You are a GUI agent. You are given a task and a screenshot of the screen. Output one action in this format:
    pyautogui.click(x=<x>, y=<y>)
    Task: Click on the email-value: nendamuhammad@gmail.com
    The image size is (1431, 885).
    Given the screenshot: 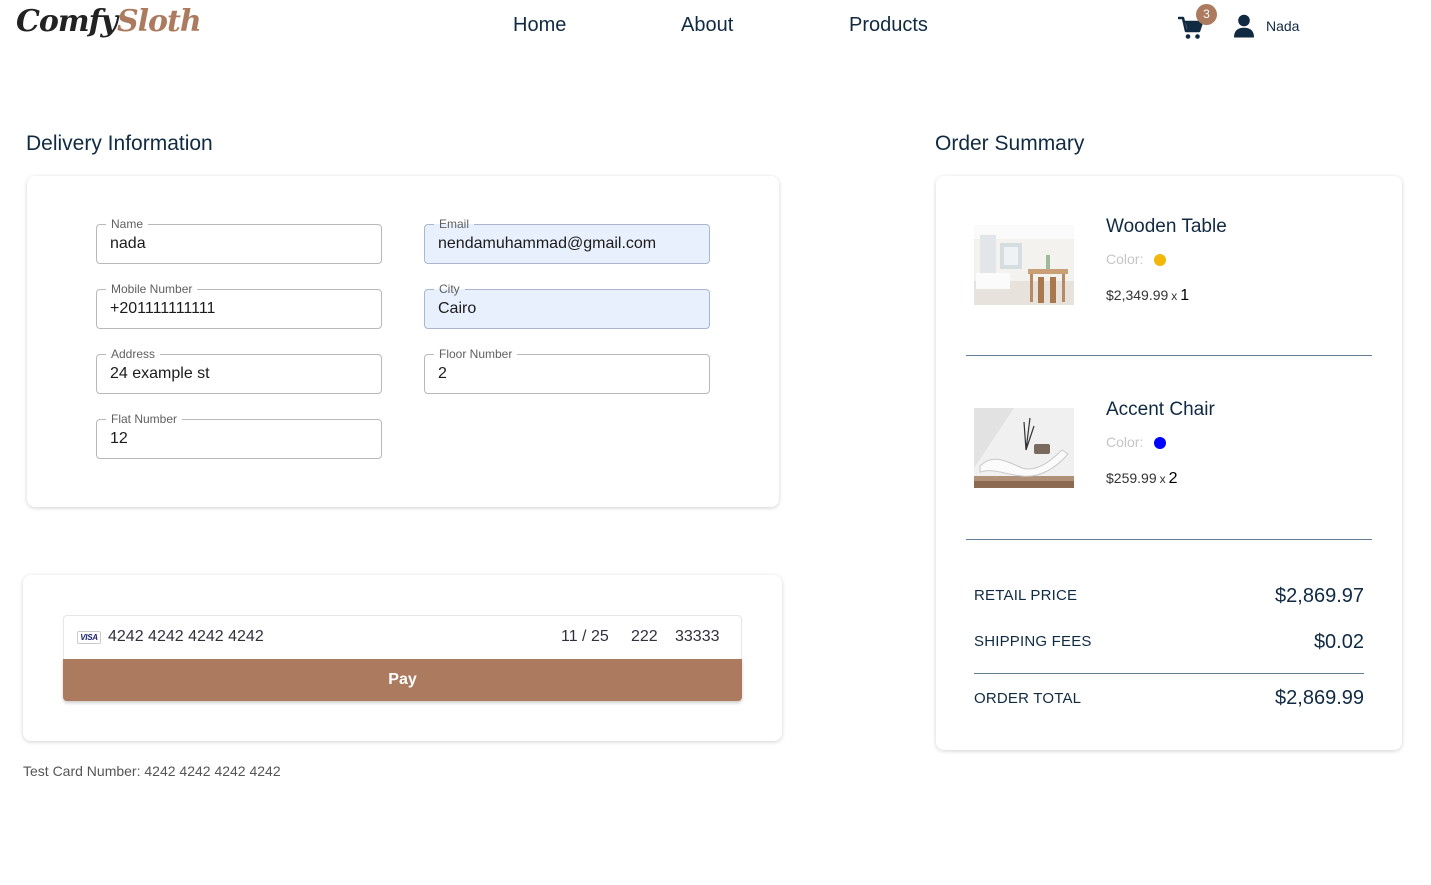 What is the action you would take?
    pyautogui.click(x=547, y=243)
    